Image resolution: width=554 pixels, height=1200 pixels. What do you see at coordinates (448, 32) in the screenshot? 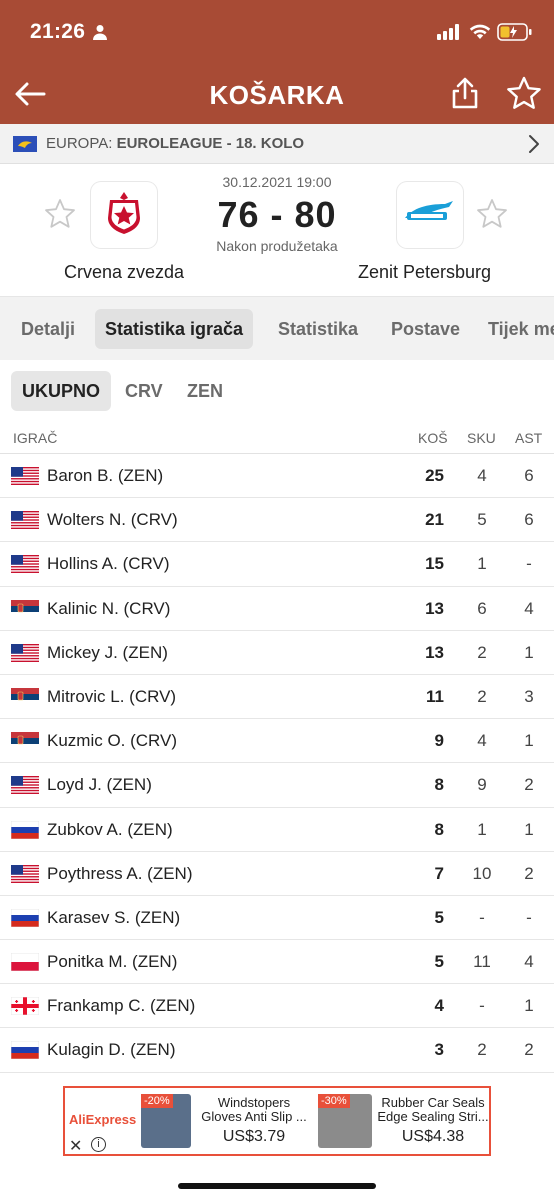
I see `signal-icon` at bounding box center [448, 32].